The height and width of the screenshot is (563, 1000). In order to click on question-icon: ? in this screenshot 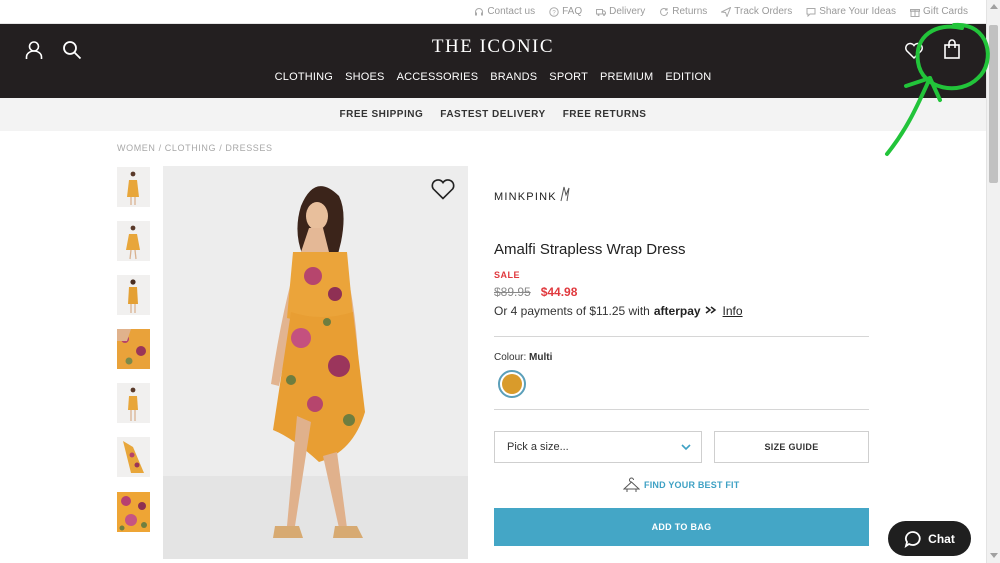, I will do `click(554, 11)`.